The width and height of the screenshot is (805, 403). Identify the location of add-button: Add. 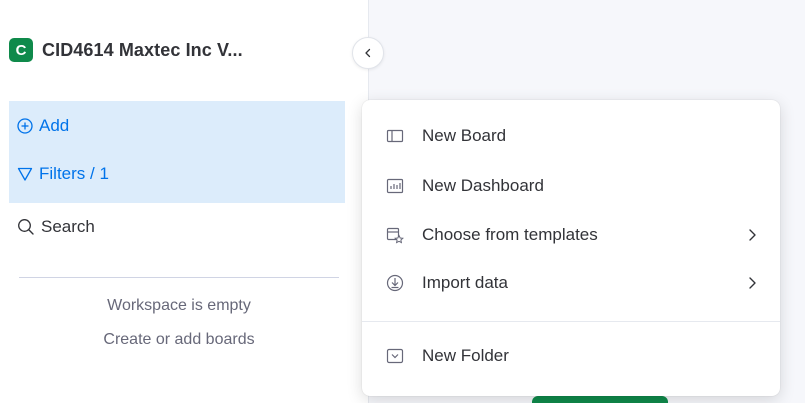
(43, 126).